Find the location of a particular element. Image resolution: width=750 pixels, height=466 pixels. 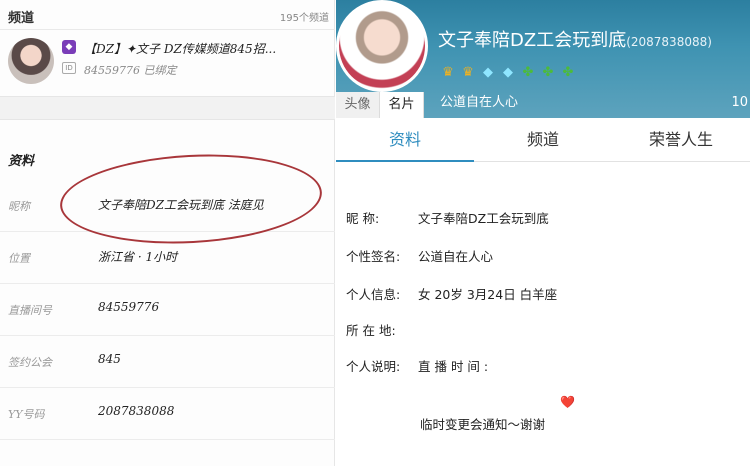

info-value: 直 播 时 间 : is located at coordinates (453, 366).